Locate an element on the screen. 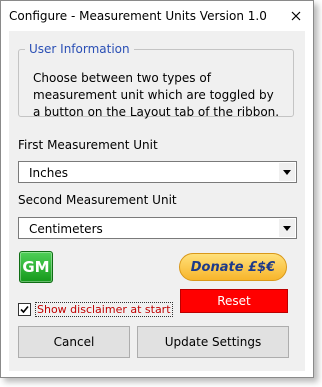  donate-button: Donate £$€ is located at coordinates (233, 267).